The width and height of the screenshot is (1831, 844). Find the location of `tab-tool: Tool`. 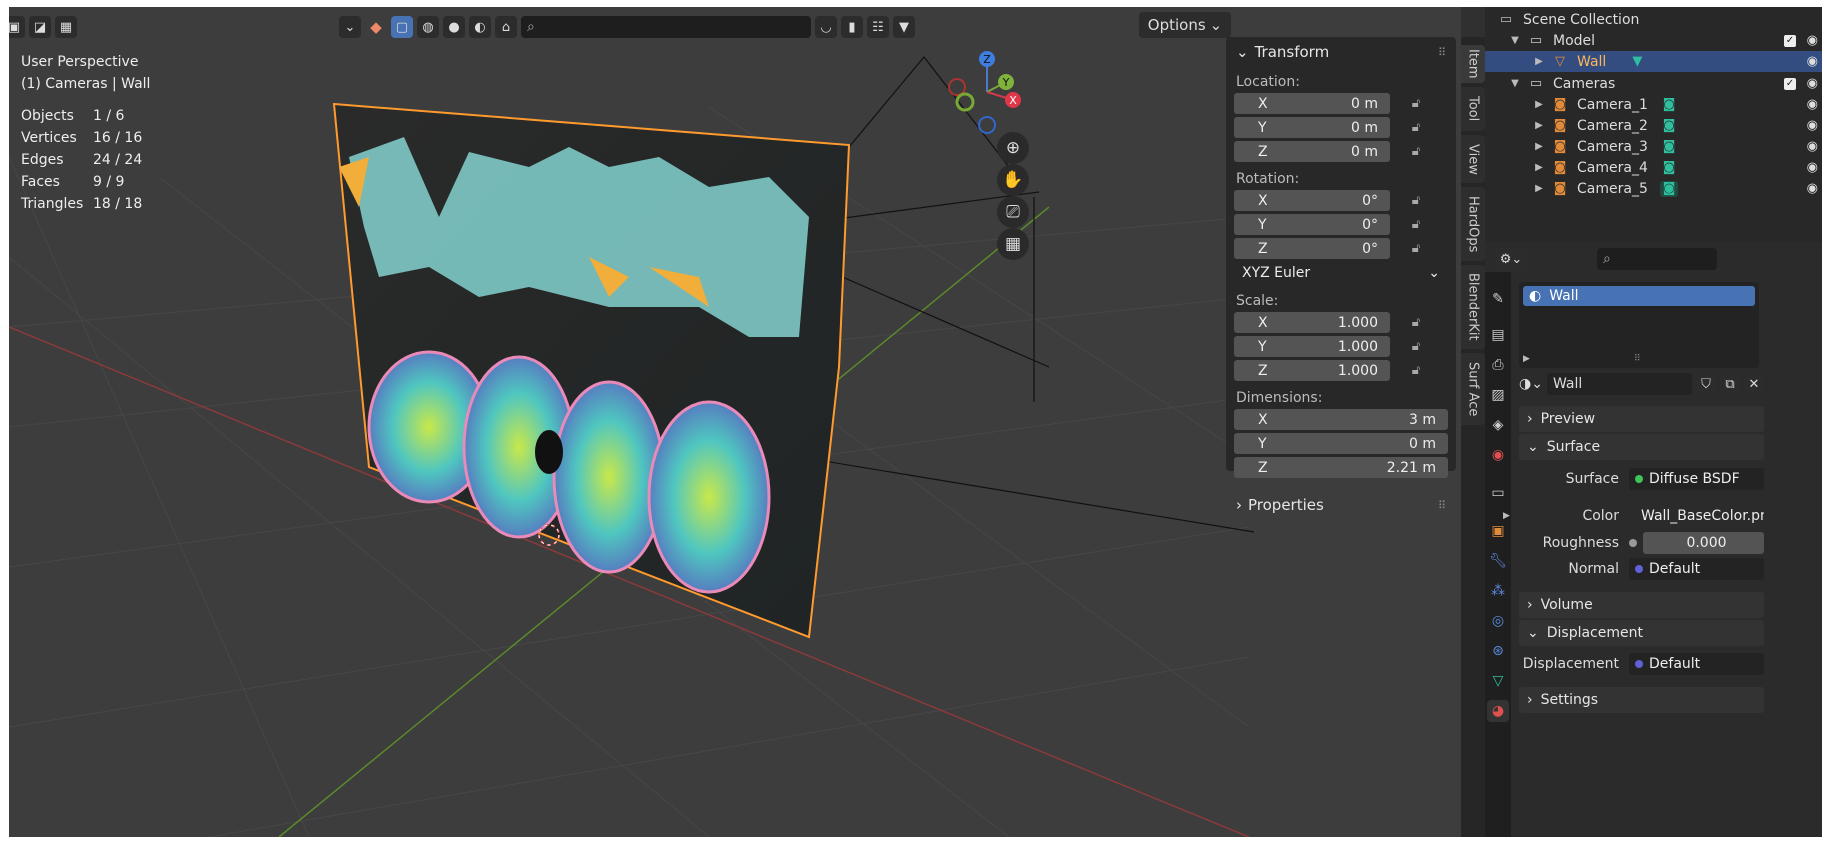

tab-tool: Tool is located at coordinates (1473, 109).